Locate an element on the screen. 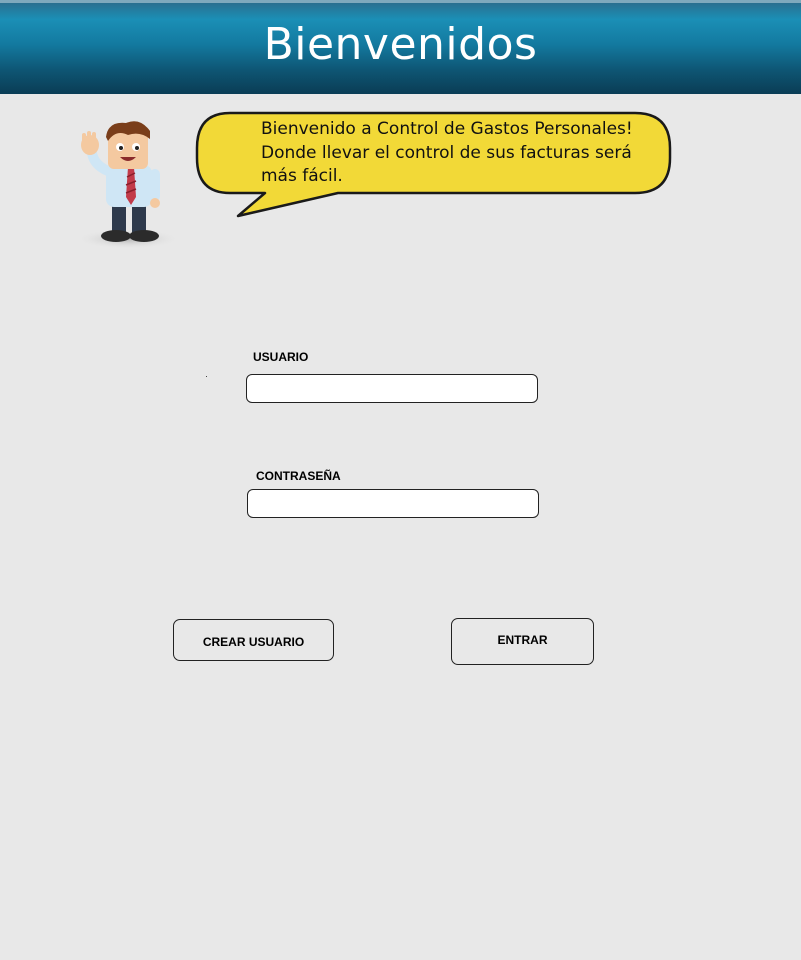 This screenshot has width=801, height=960. create-user-button: CREAR USUARIO is located at coordinates (253, 640).